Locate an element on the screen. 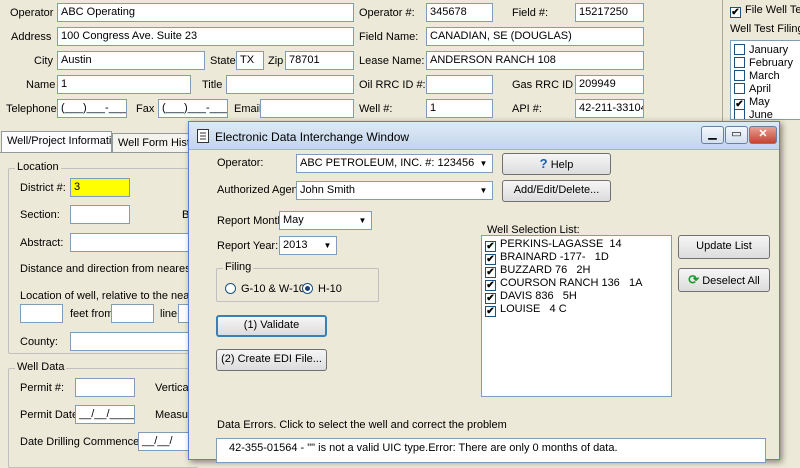 The image size is (800, 468). tab-well-project-information: Well/Project Information is located at coordinates (56, 142).